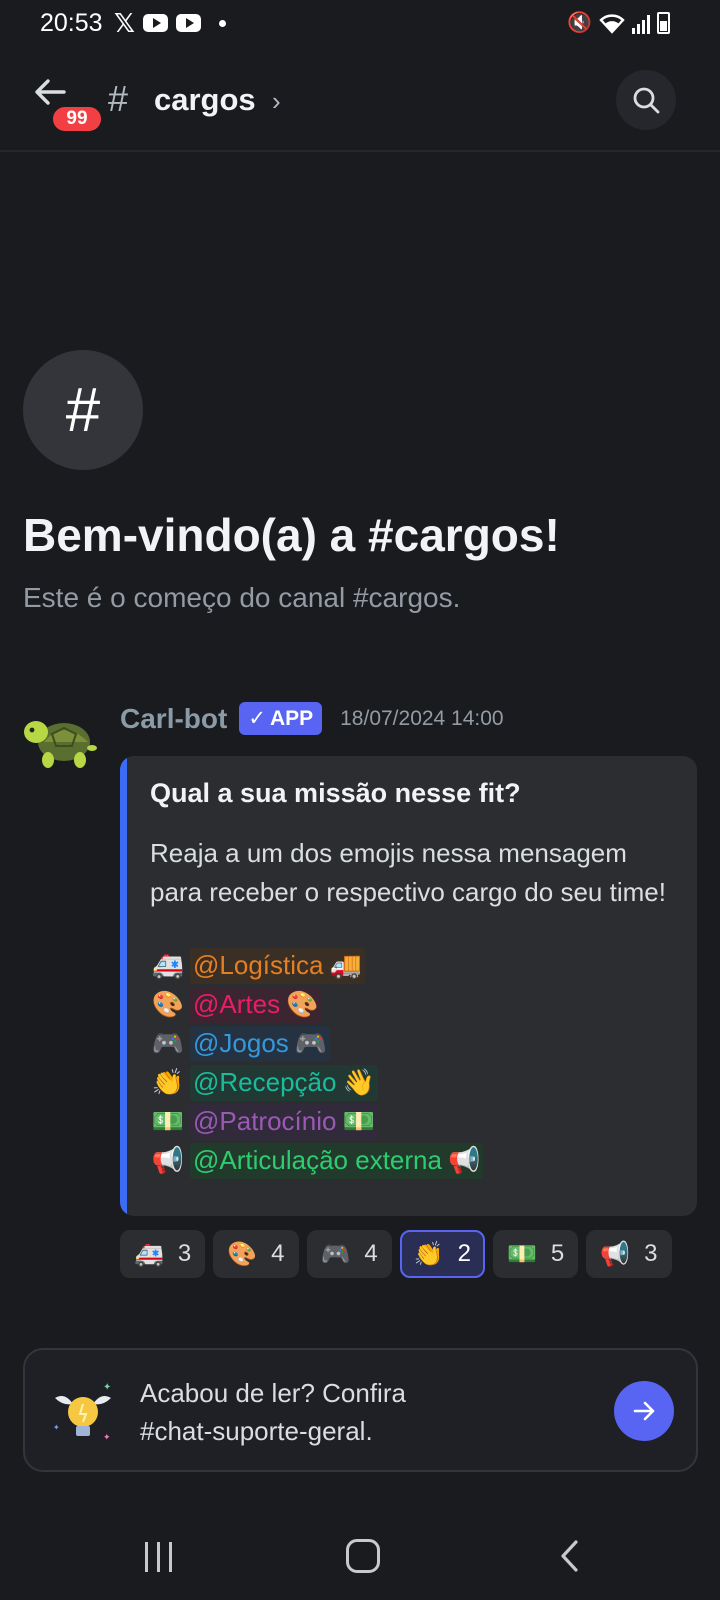  Describe the element at coordinates (265, 1121) in the screenshot. I see `role-mention-label: @Patrocínio` at that location.